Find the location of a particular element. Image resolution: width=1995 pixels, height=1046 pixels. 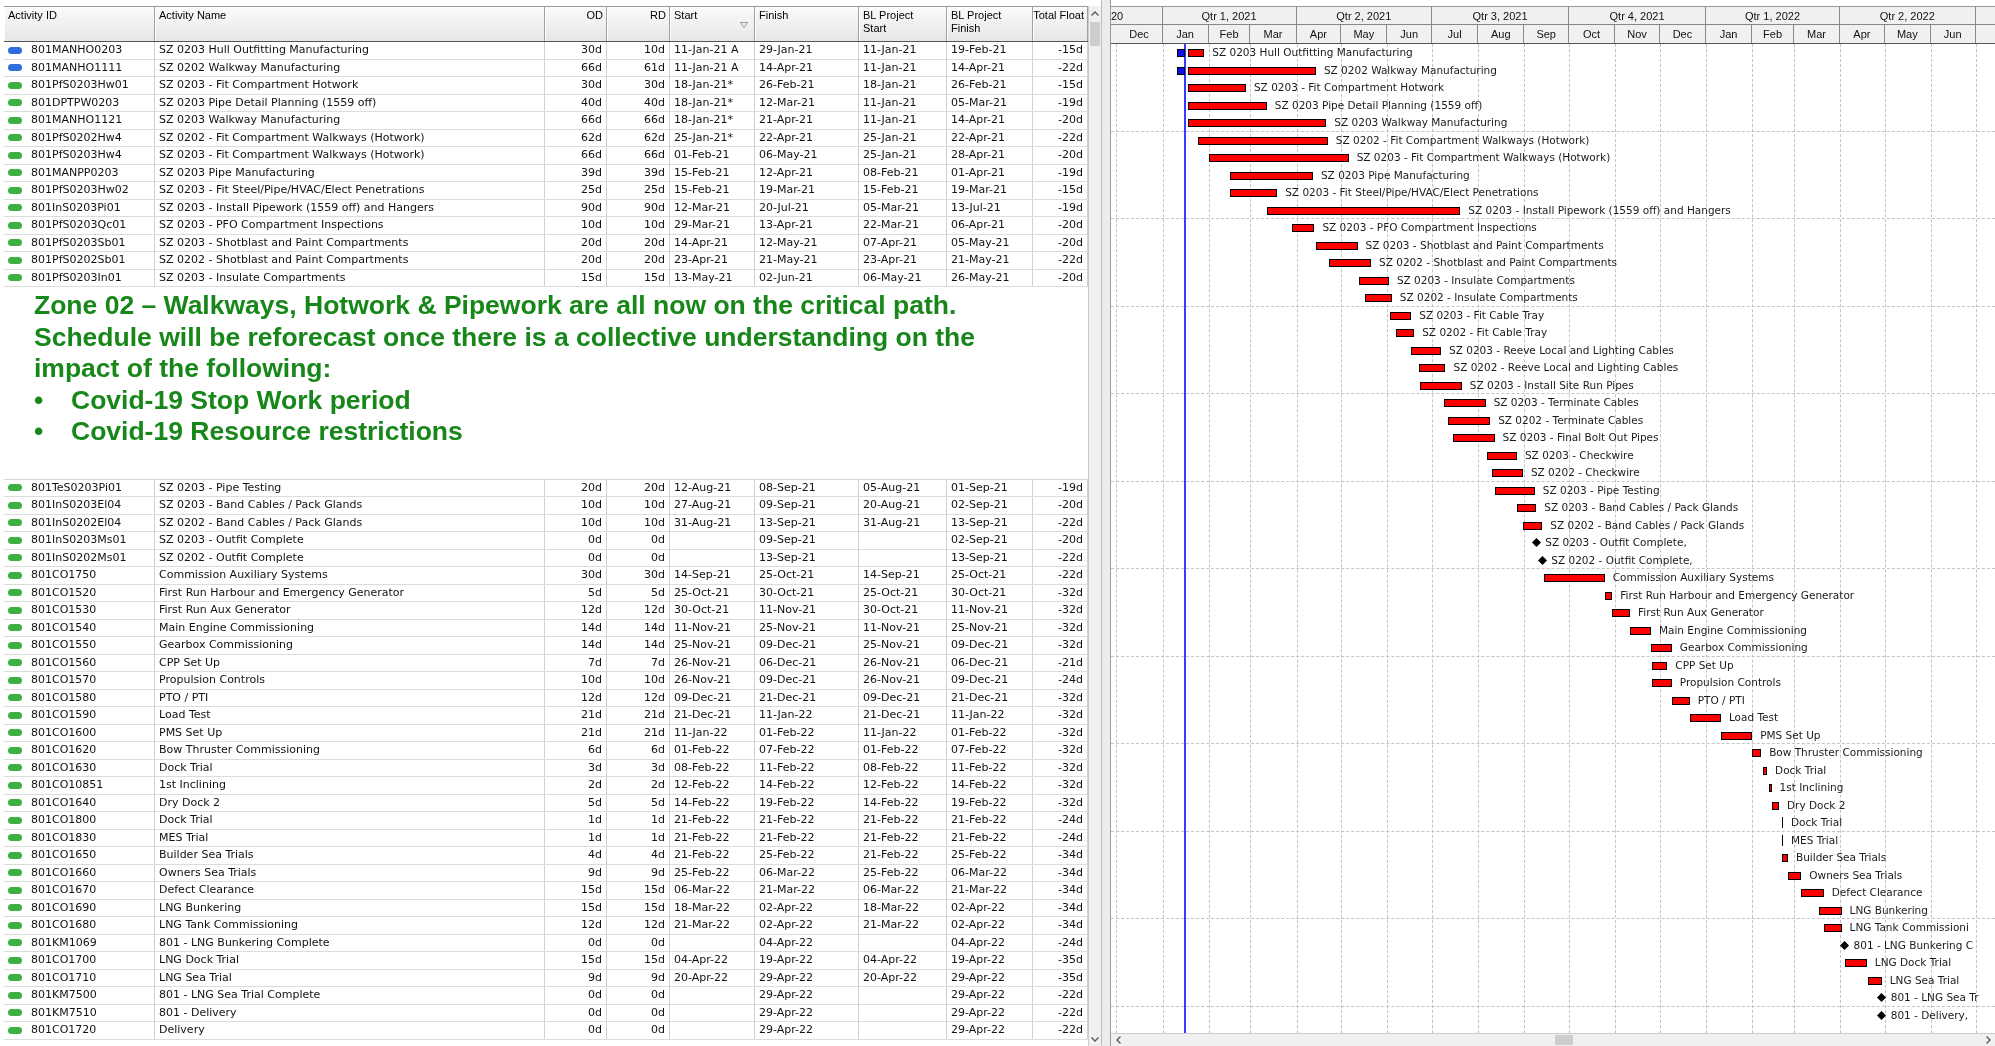

table-cell-text: 07-Feb-22 is located at coordinates (979, 750).